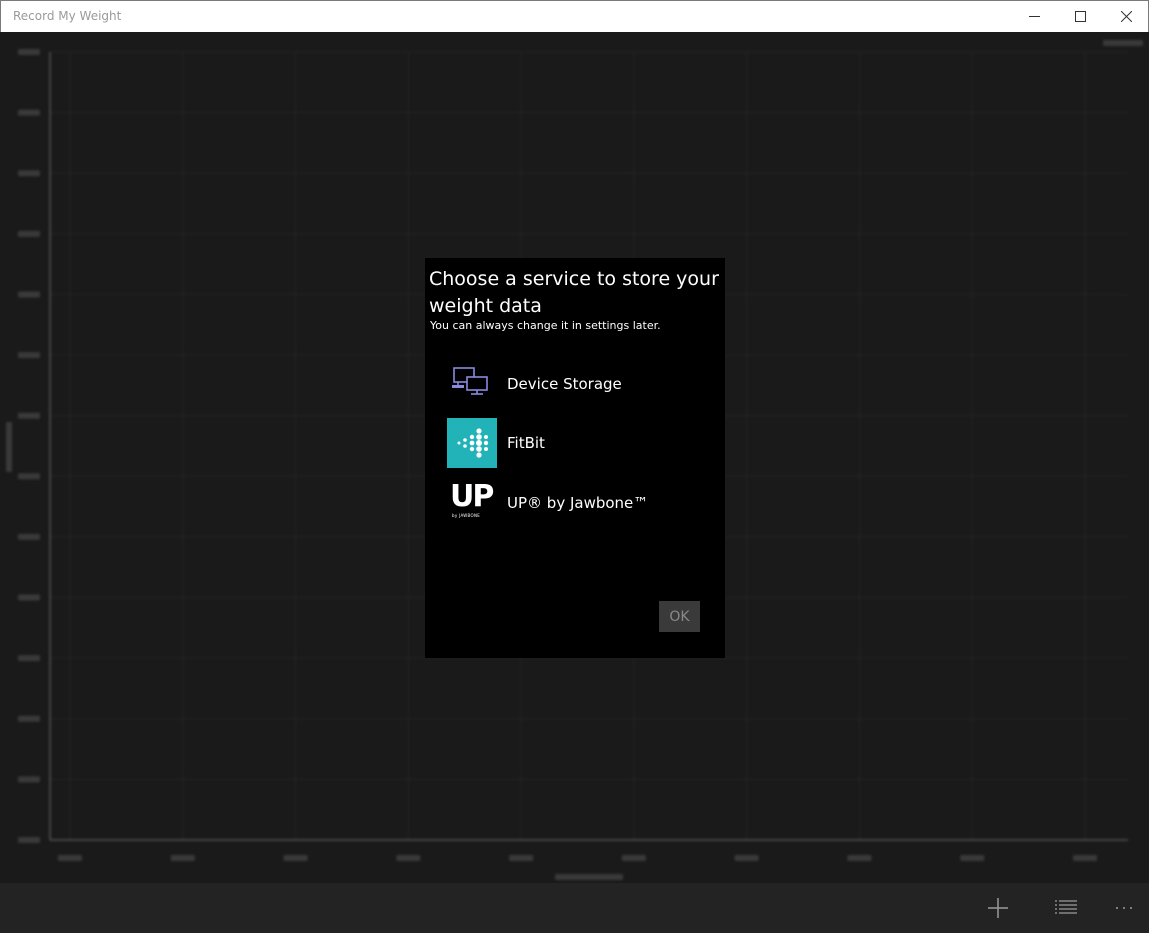  I want to click on app-bar, so click(574, 908).